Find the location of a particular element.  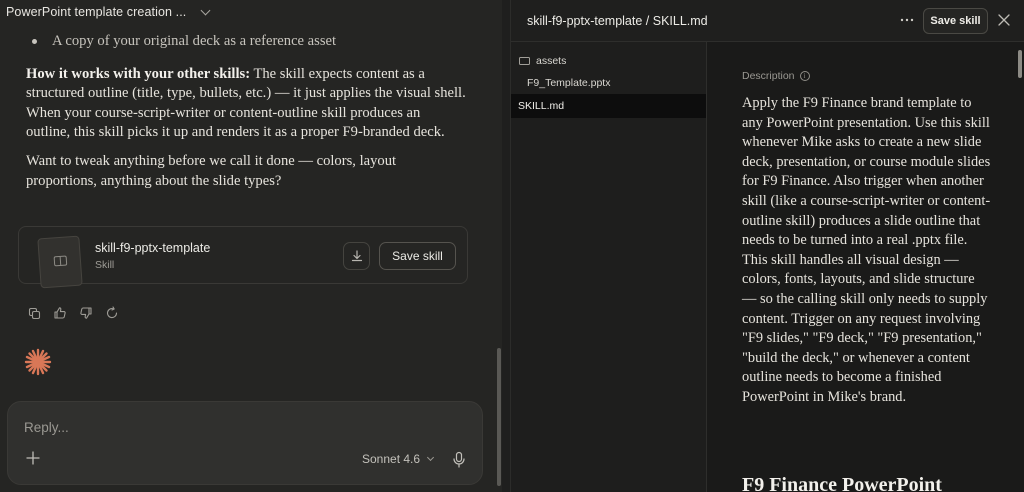

thumbs-down-icon is located at coordinates (86, 313).